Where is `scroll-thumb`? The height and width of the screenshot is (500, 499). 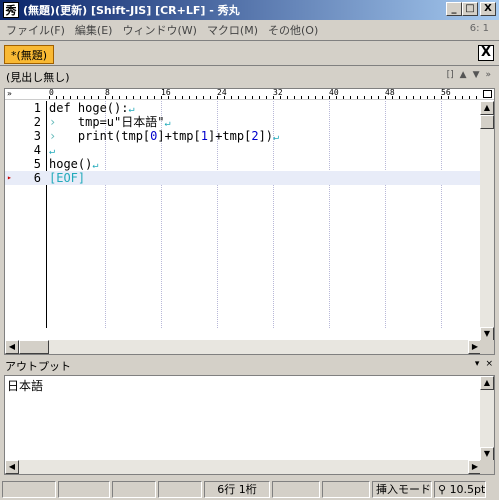 scroll-thumb is located at coordinates (487, 122).